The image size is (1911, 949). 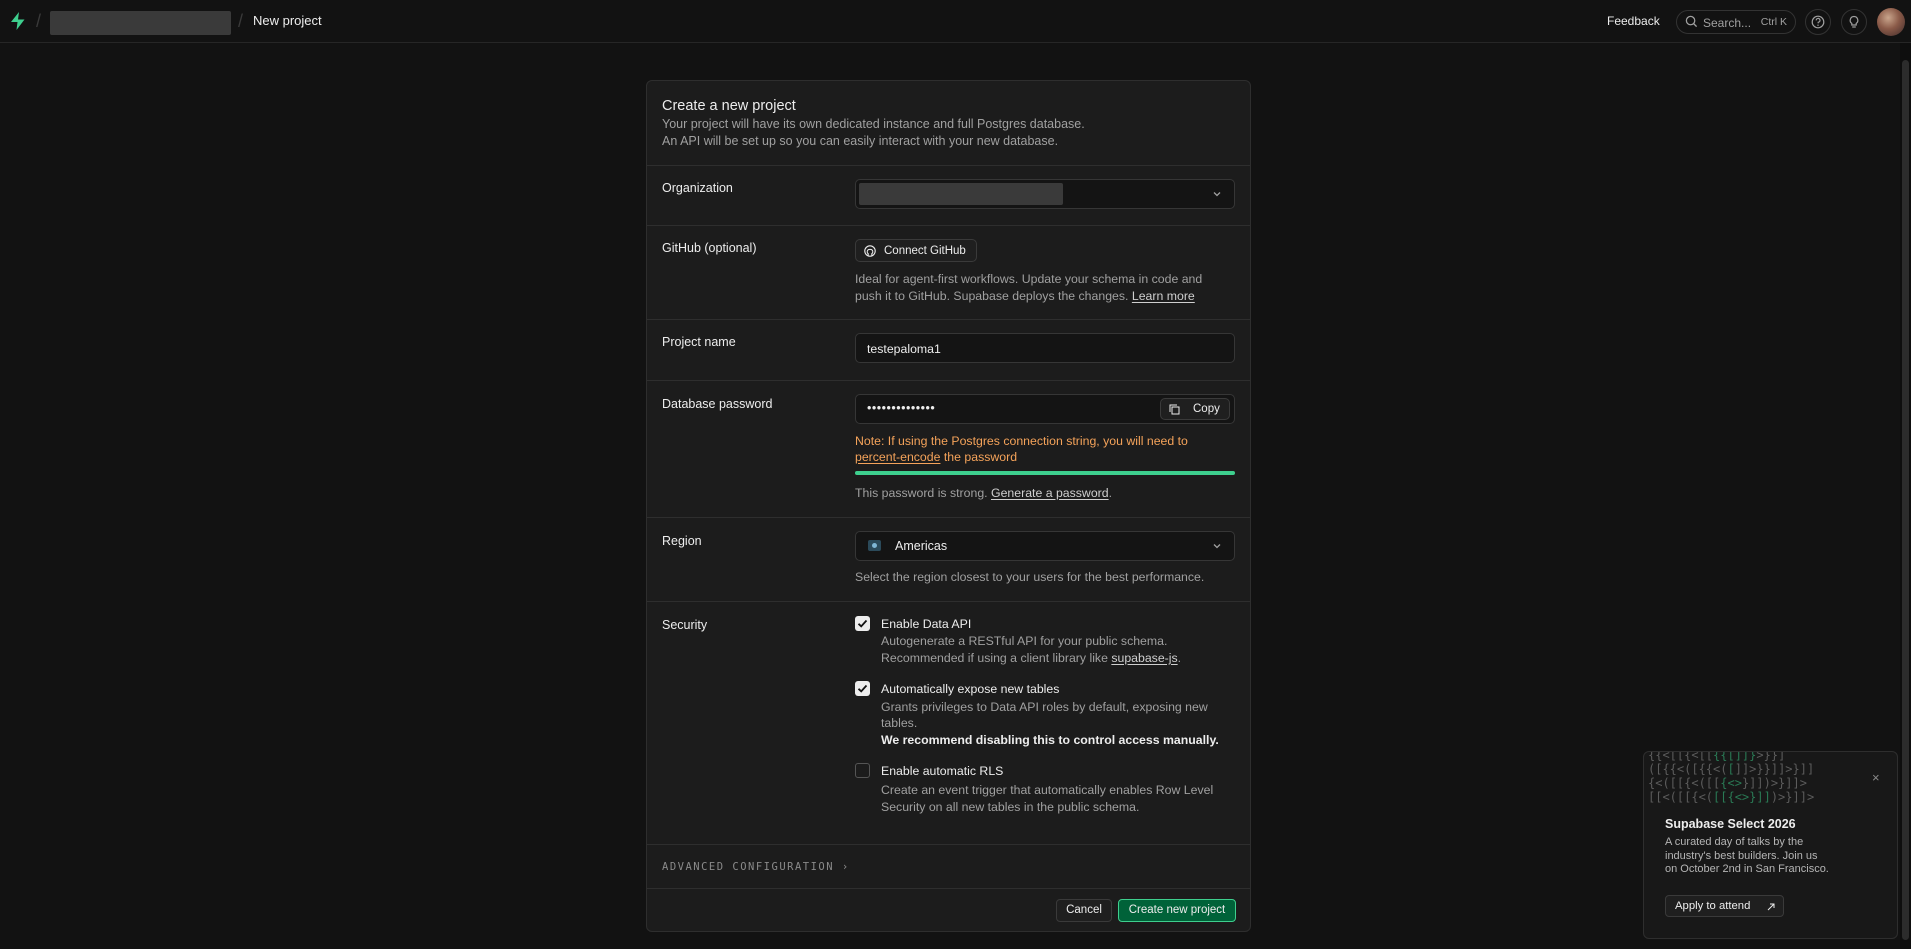 What do you see at coordinates (1876, 777) in the screenshot?
I see `close-icon: ×` at bounding box center [1876, 777].